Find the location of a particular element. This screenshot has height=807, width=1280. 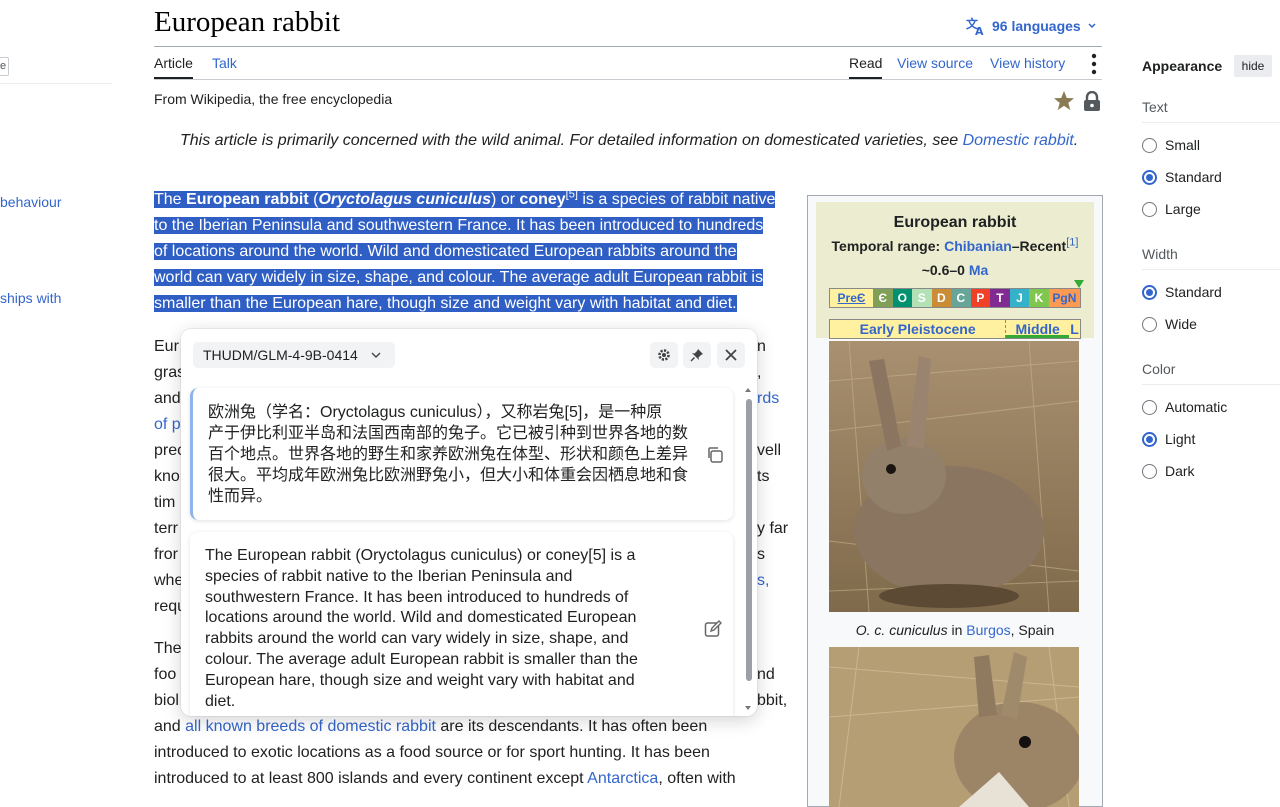

lock-icon is located at coordinates (1092, 103).